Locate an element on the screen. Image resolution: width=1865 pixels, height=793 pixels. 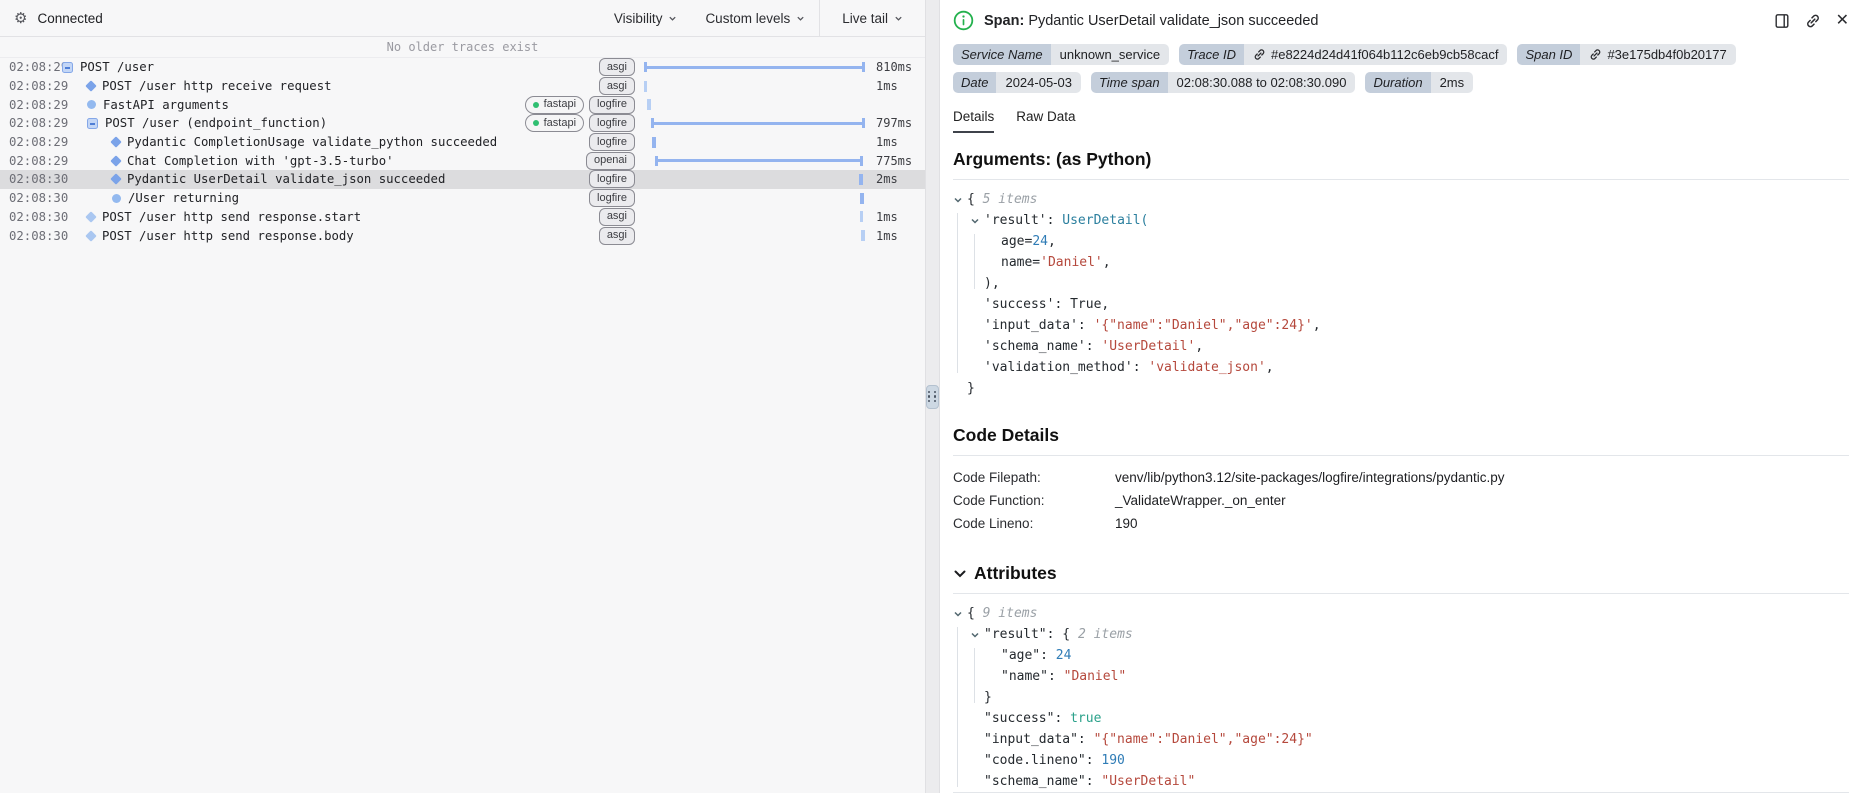
reader-panel-icon is located at coordinates (1782, 21).